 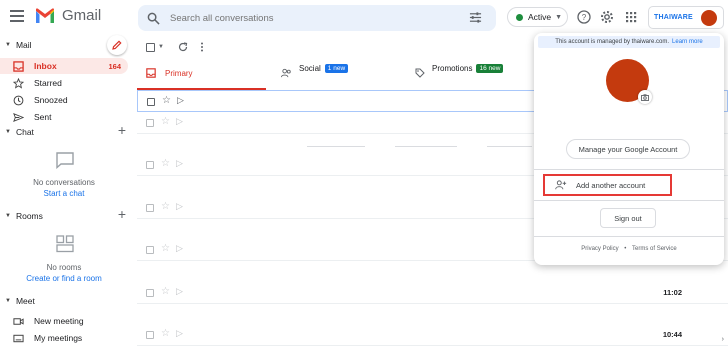 What do you see at coordinates (559, 17) in the screenshot?
I see `chevron-down-icon: ▼` at bounding box center [559, 17].